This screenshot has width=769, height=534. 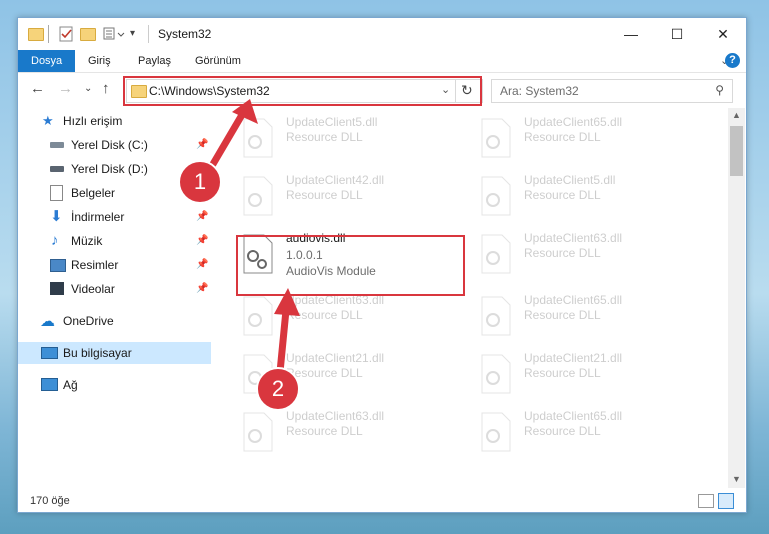 What do you see at coordinates (287, 302) in the screenshot?
I see `arrow-2-head` at bounding box center [287, 302].